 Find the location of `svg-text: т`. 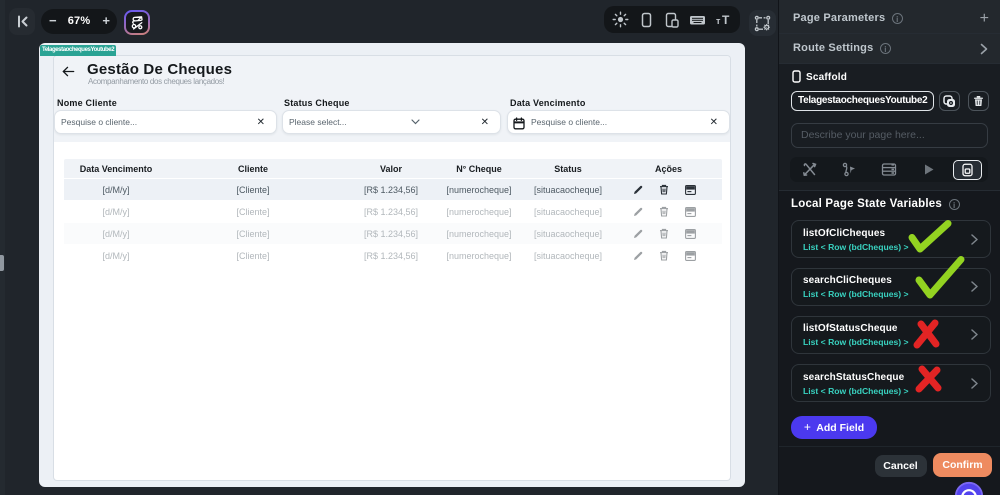

svg-text: т is located at coordinates (718, 21).